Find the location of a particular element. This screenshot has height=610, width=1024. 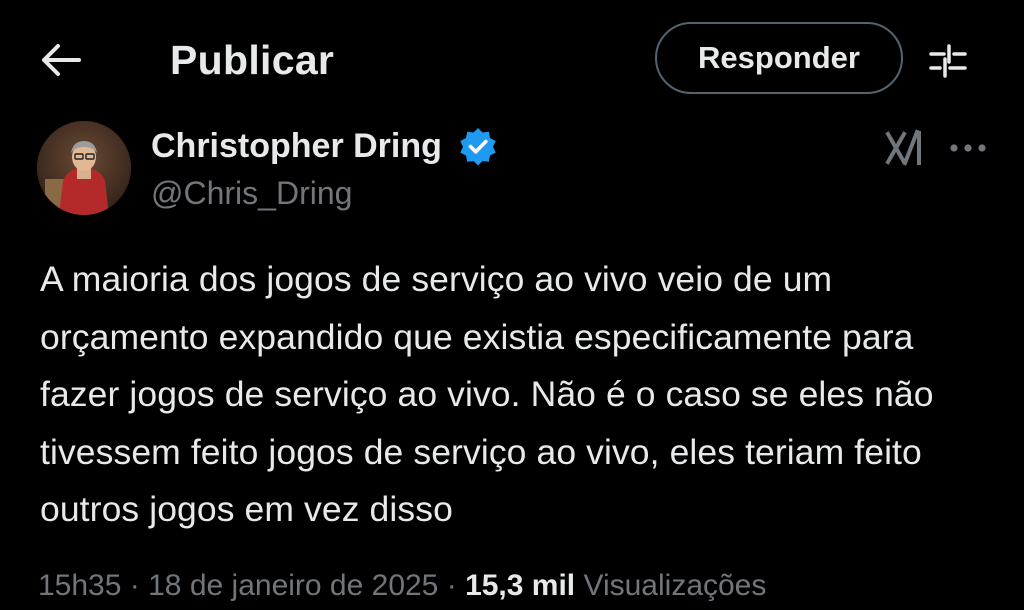

author-name: Christopher Dring is located at coordinates (296, 146).